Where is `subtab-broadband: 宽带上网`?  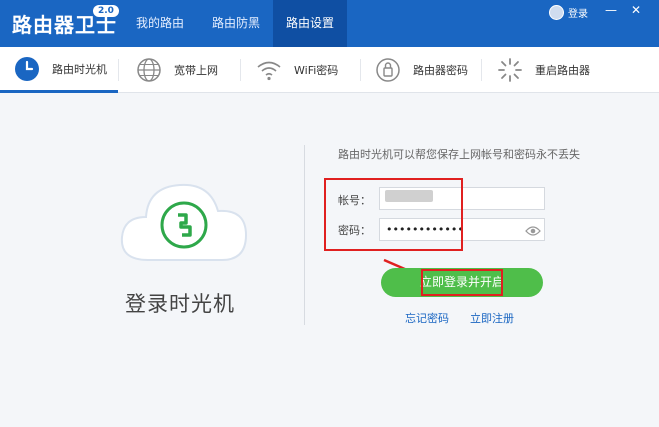 subtab-broadband: 宽带上网 is located at coordinates (186, 70).